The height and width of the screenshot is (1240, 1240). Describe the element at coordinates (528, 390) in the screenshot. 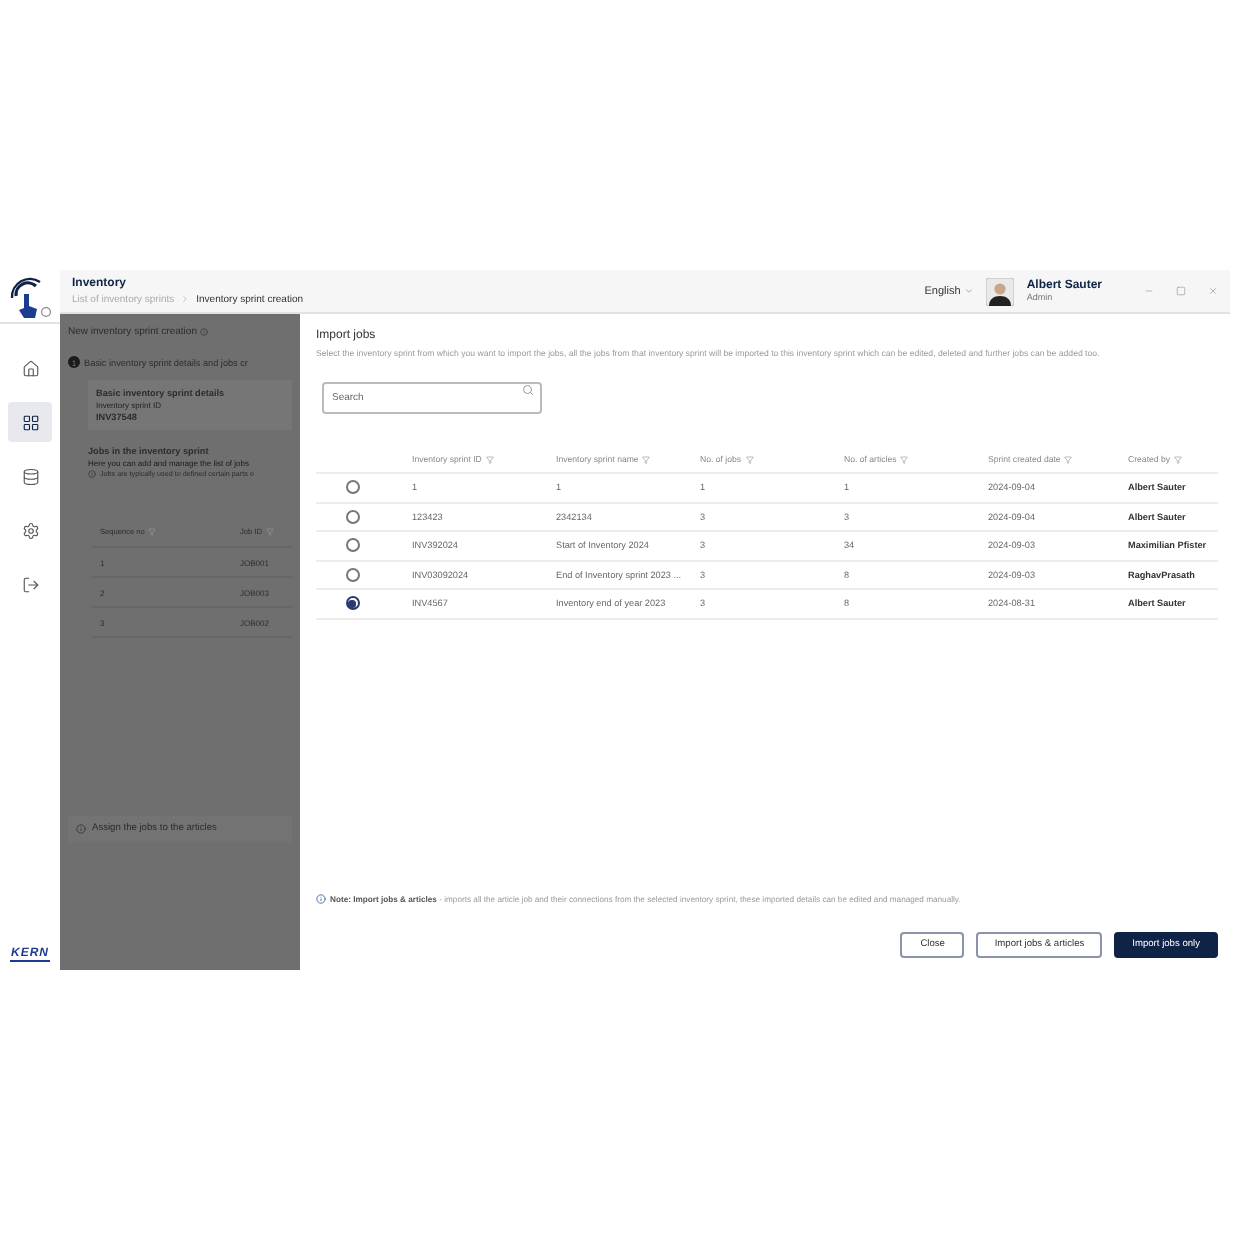

I see `search-icon` at that location.